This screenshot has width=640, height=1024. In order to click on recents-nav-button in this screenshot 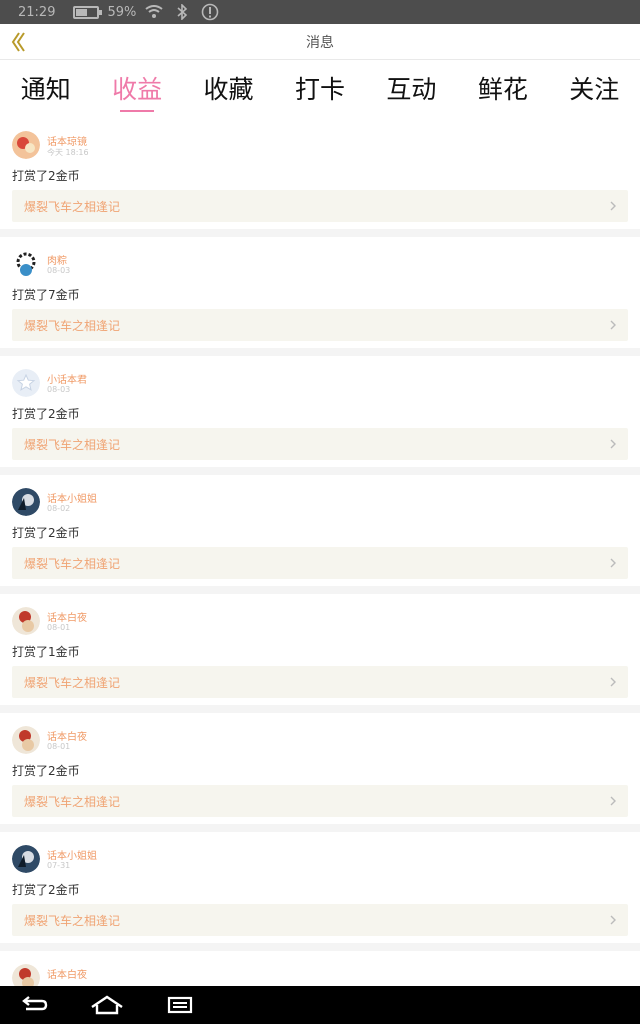, I will do `click(180, 1005)`.